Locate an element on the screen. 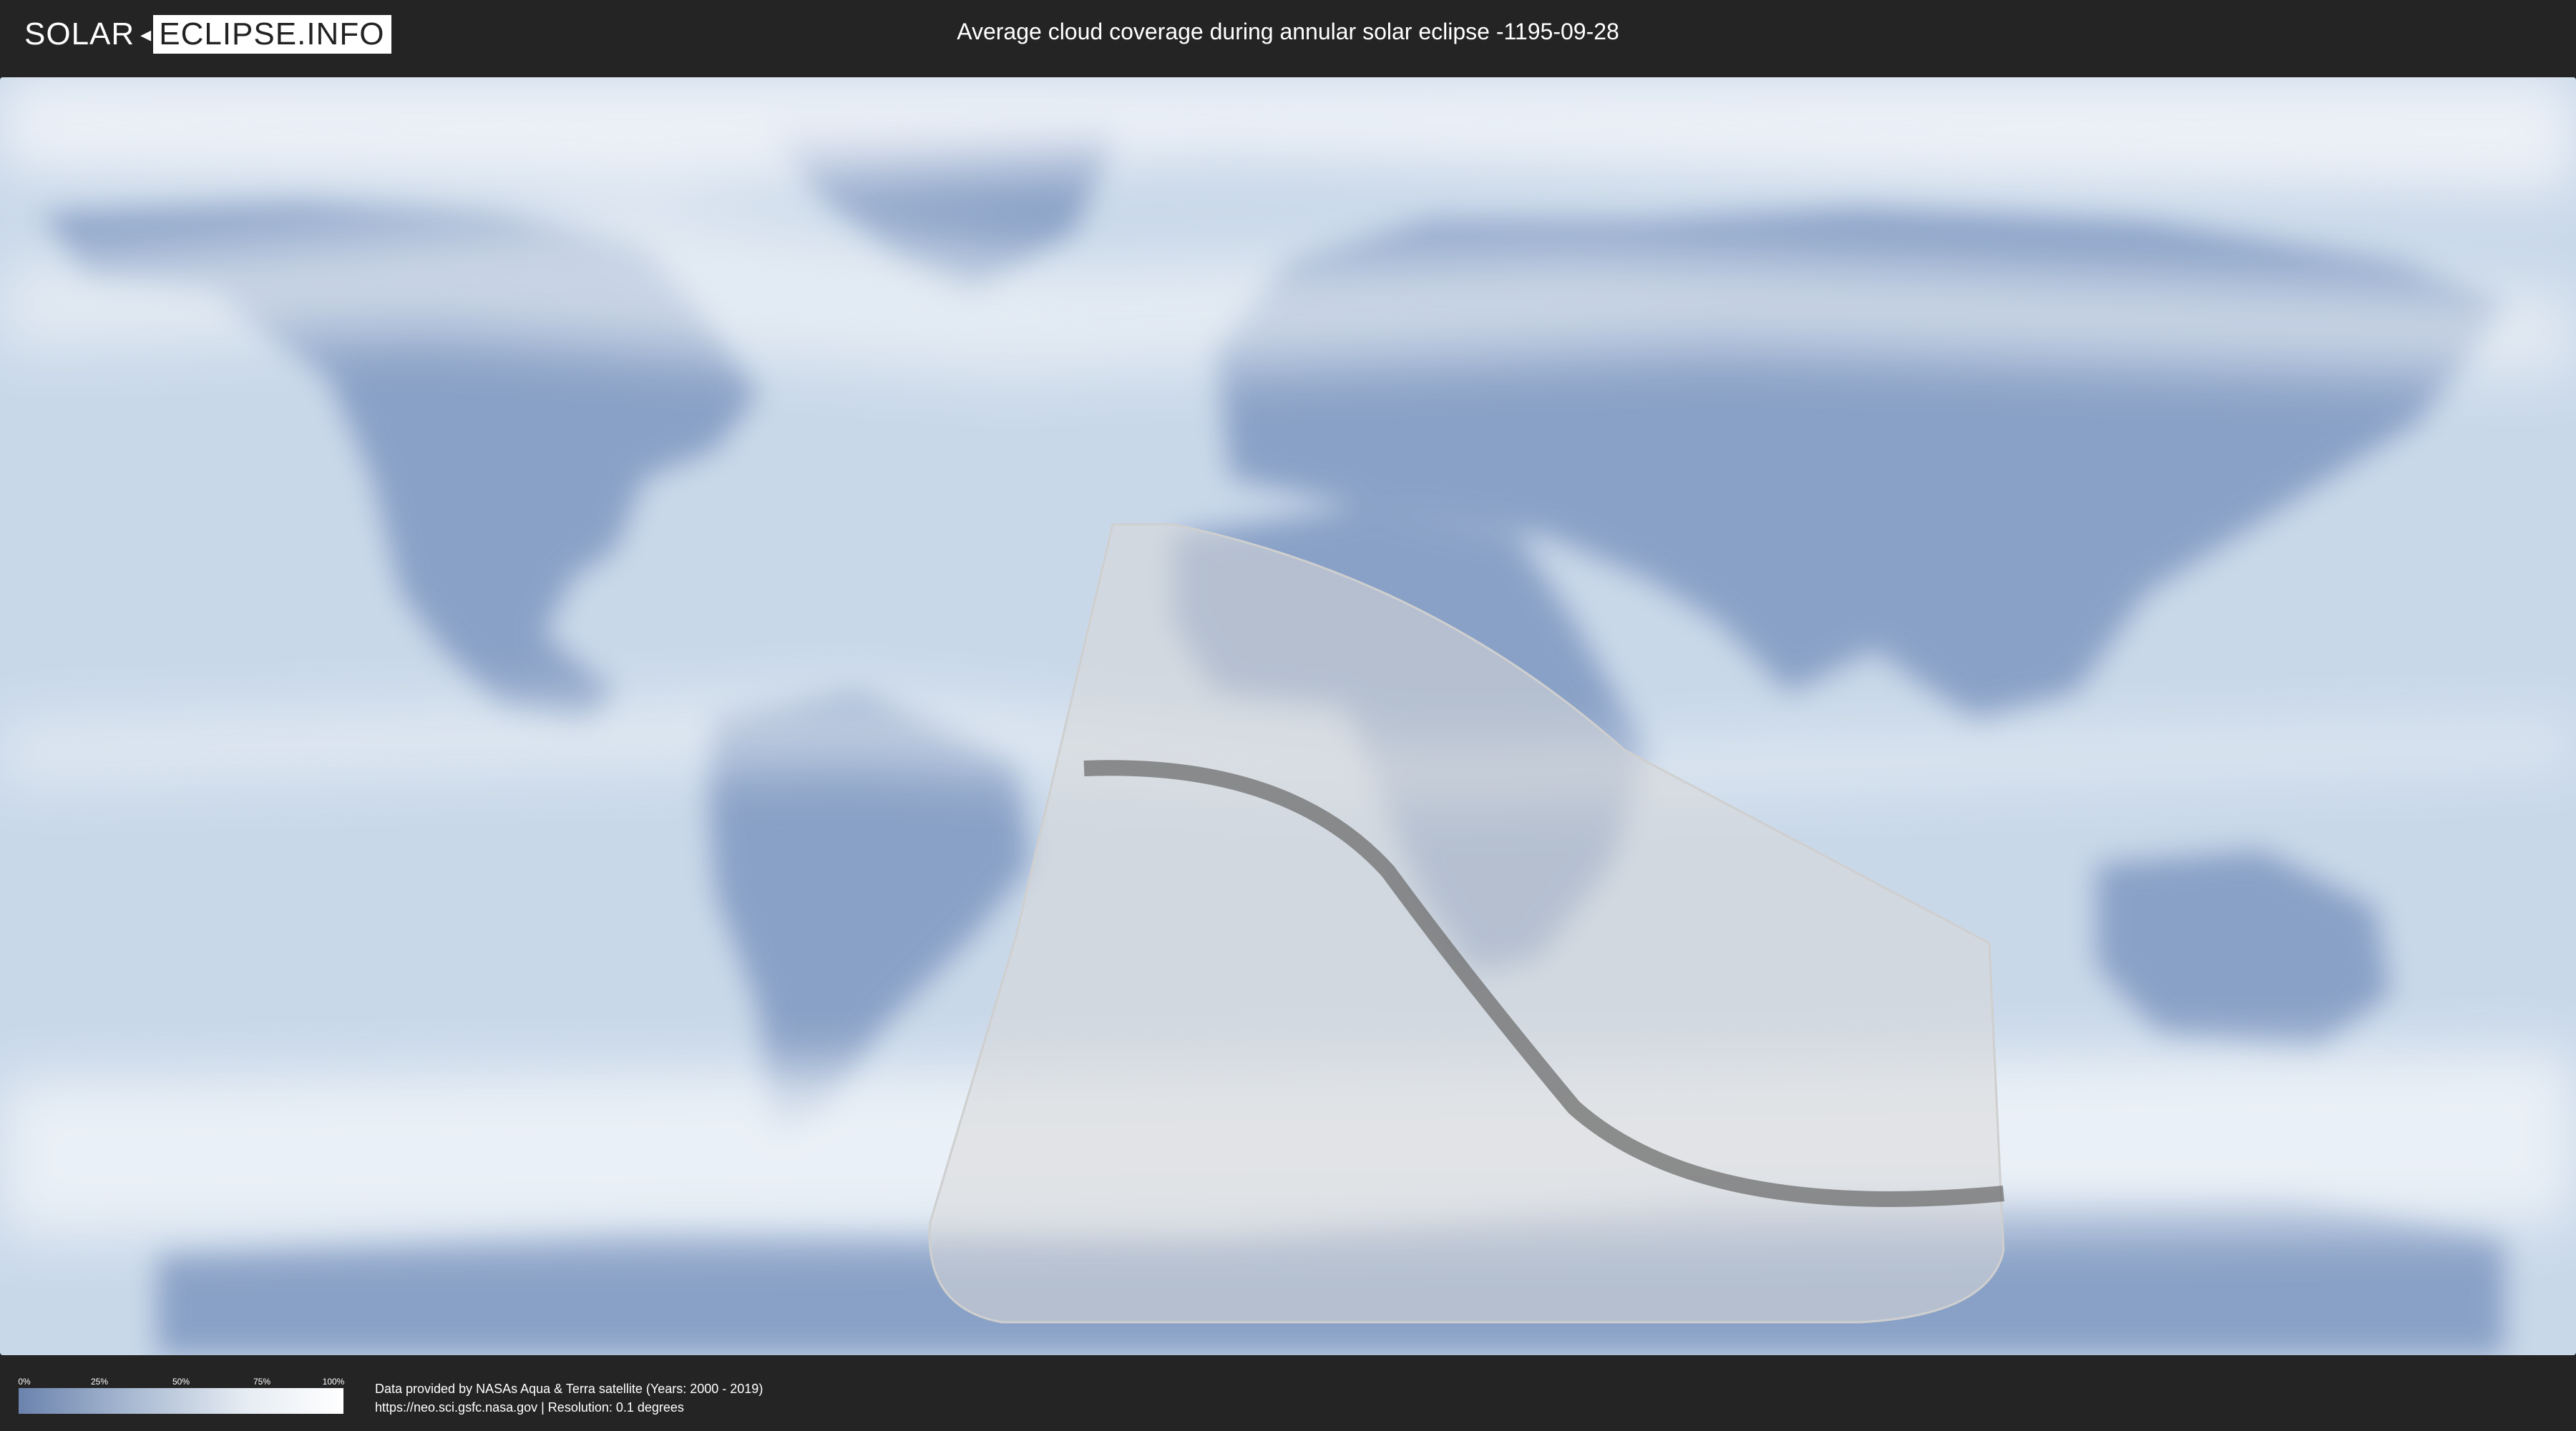 The width and height of the screenshot is (2576, 1431). legend-tick: 100% is located at coordinates (333, 1382).